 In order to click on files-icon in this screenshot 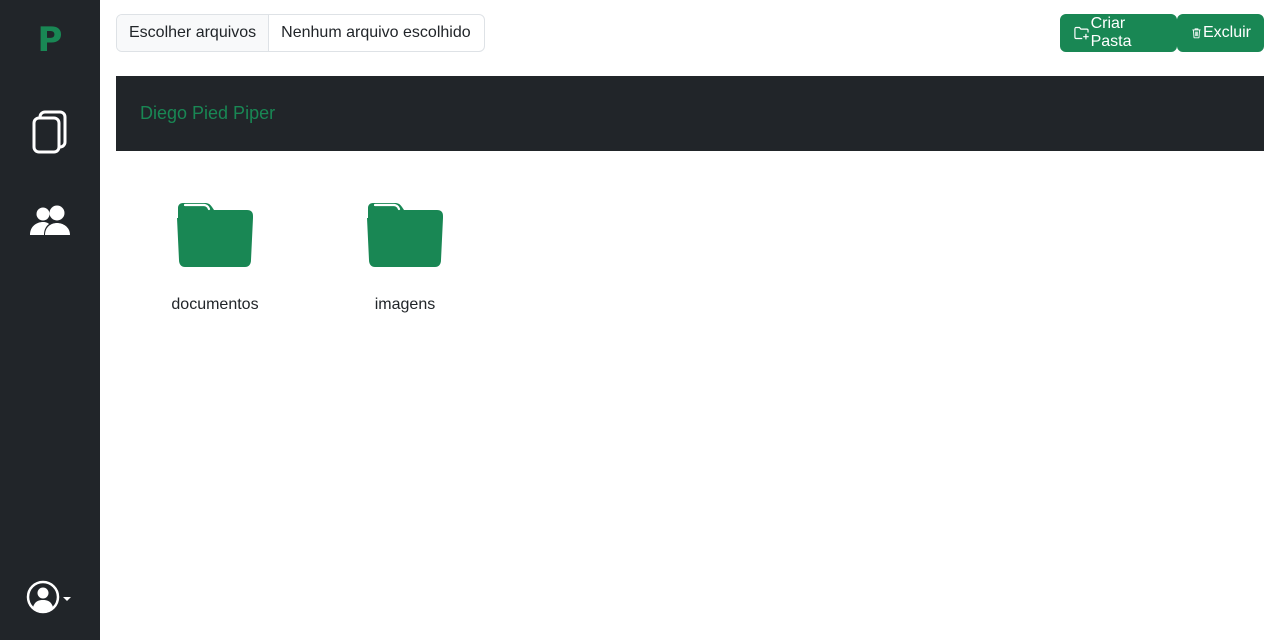, I will do `click(49, 132)`.